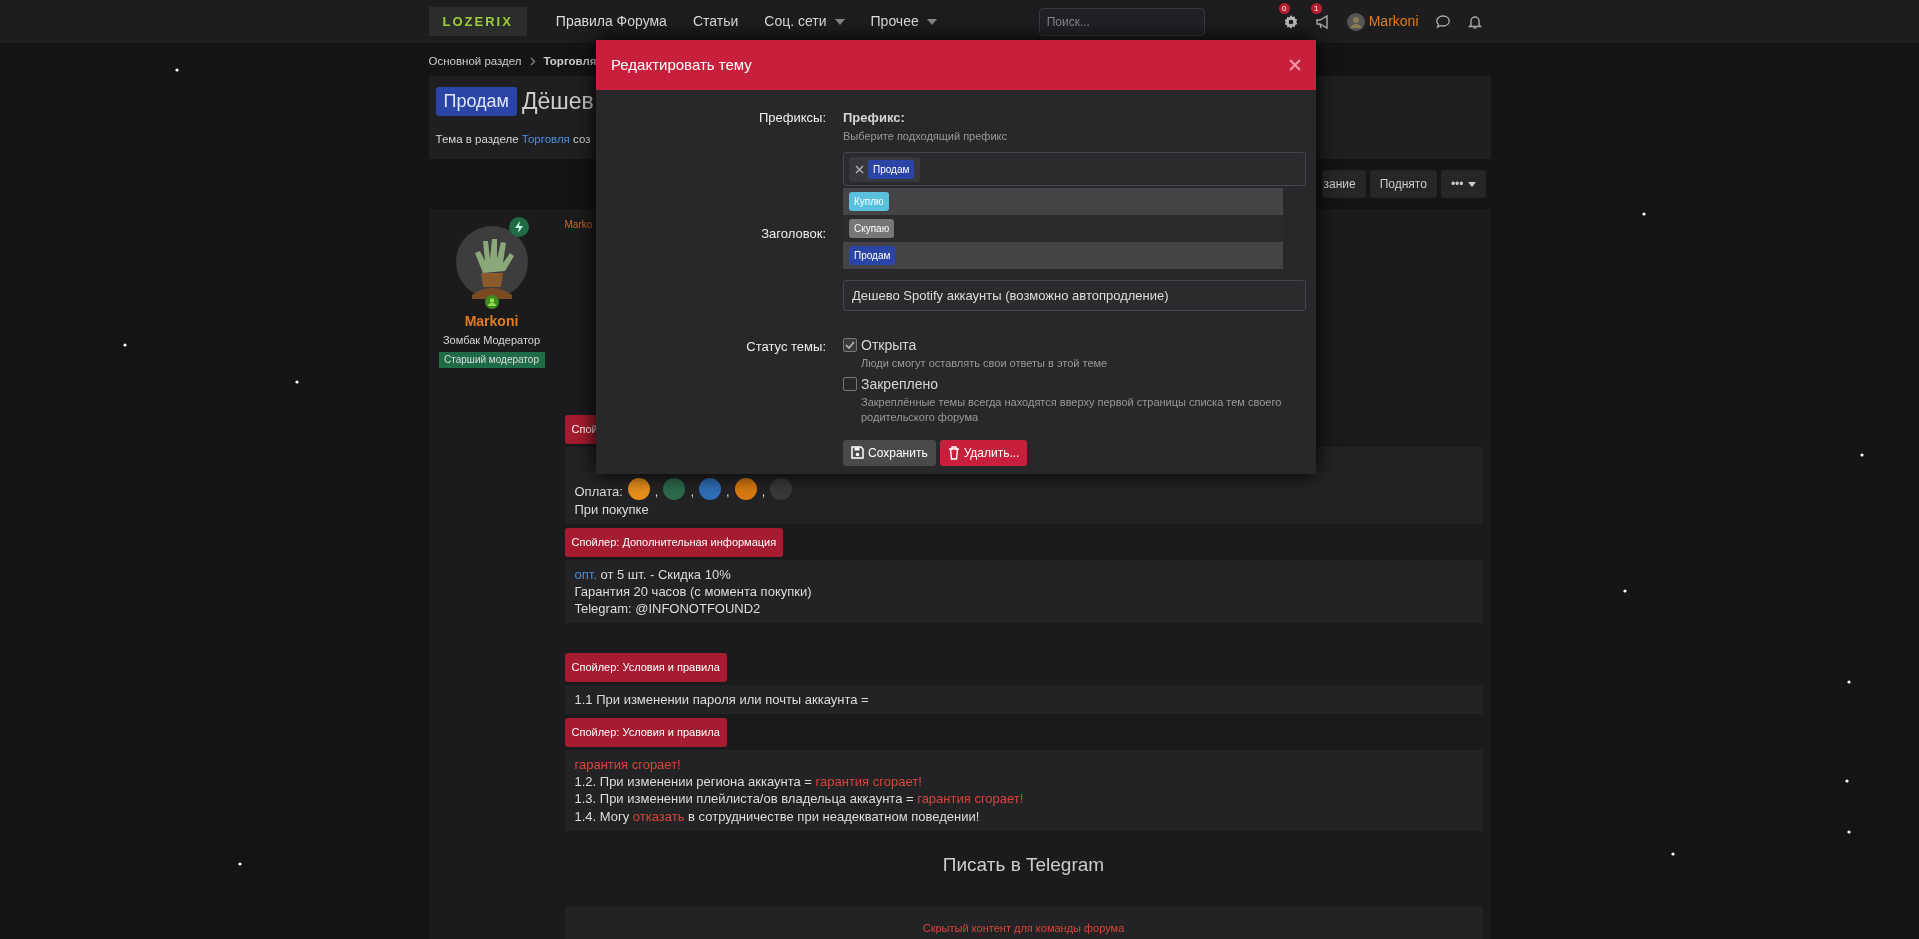  What do you see at coordinates (491, 322) in the screenshot?
I see `author-name: Markoni` at bounding box center [491, 322].